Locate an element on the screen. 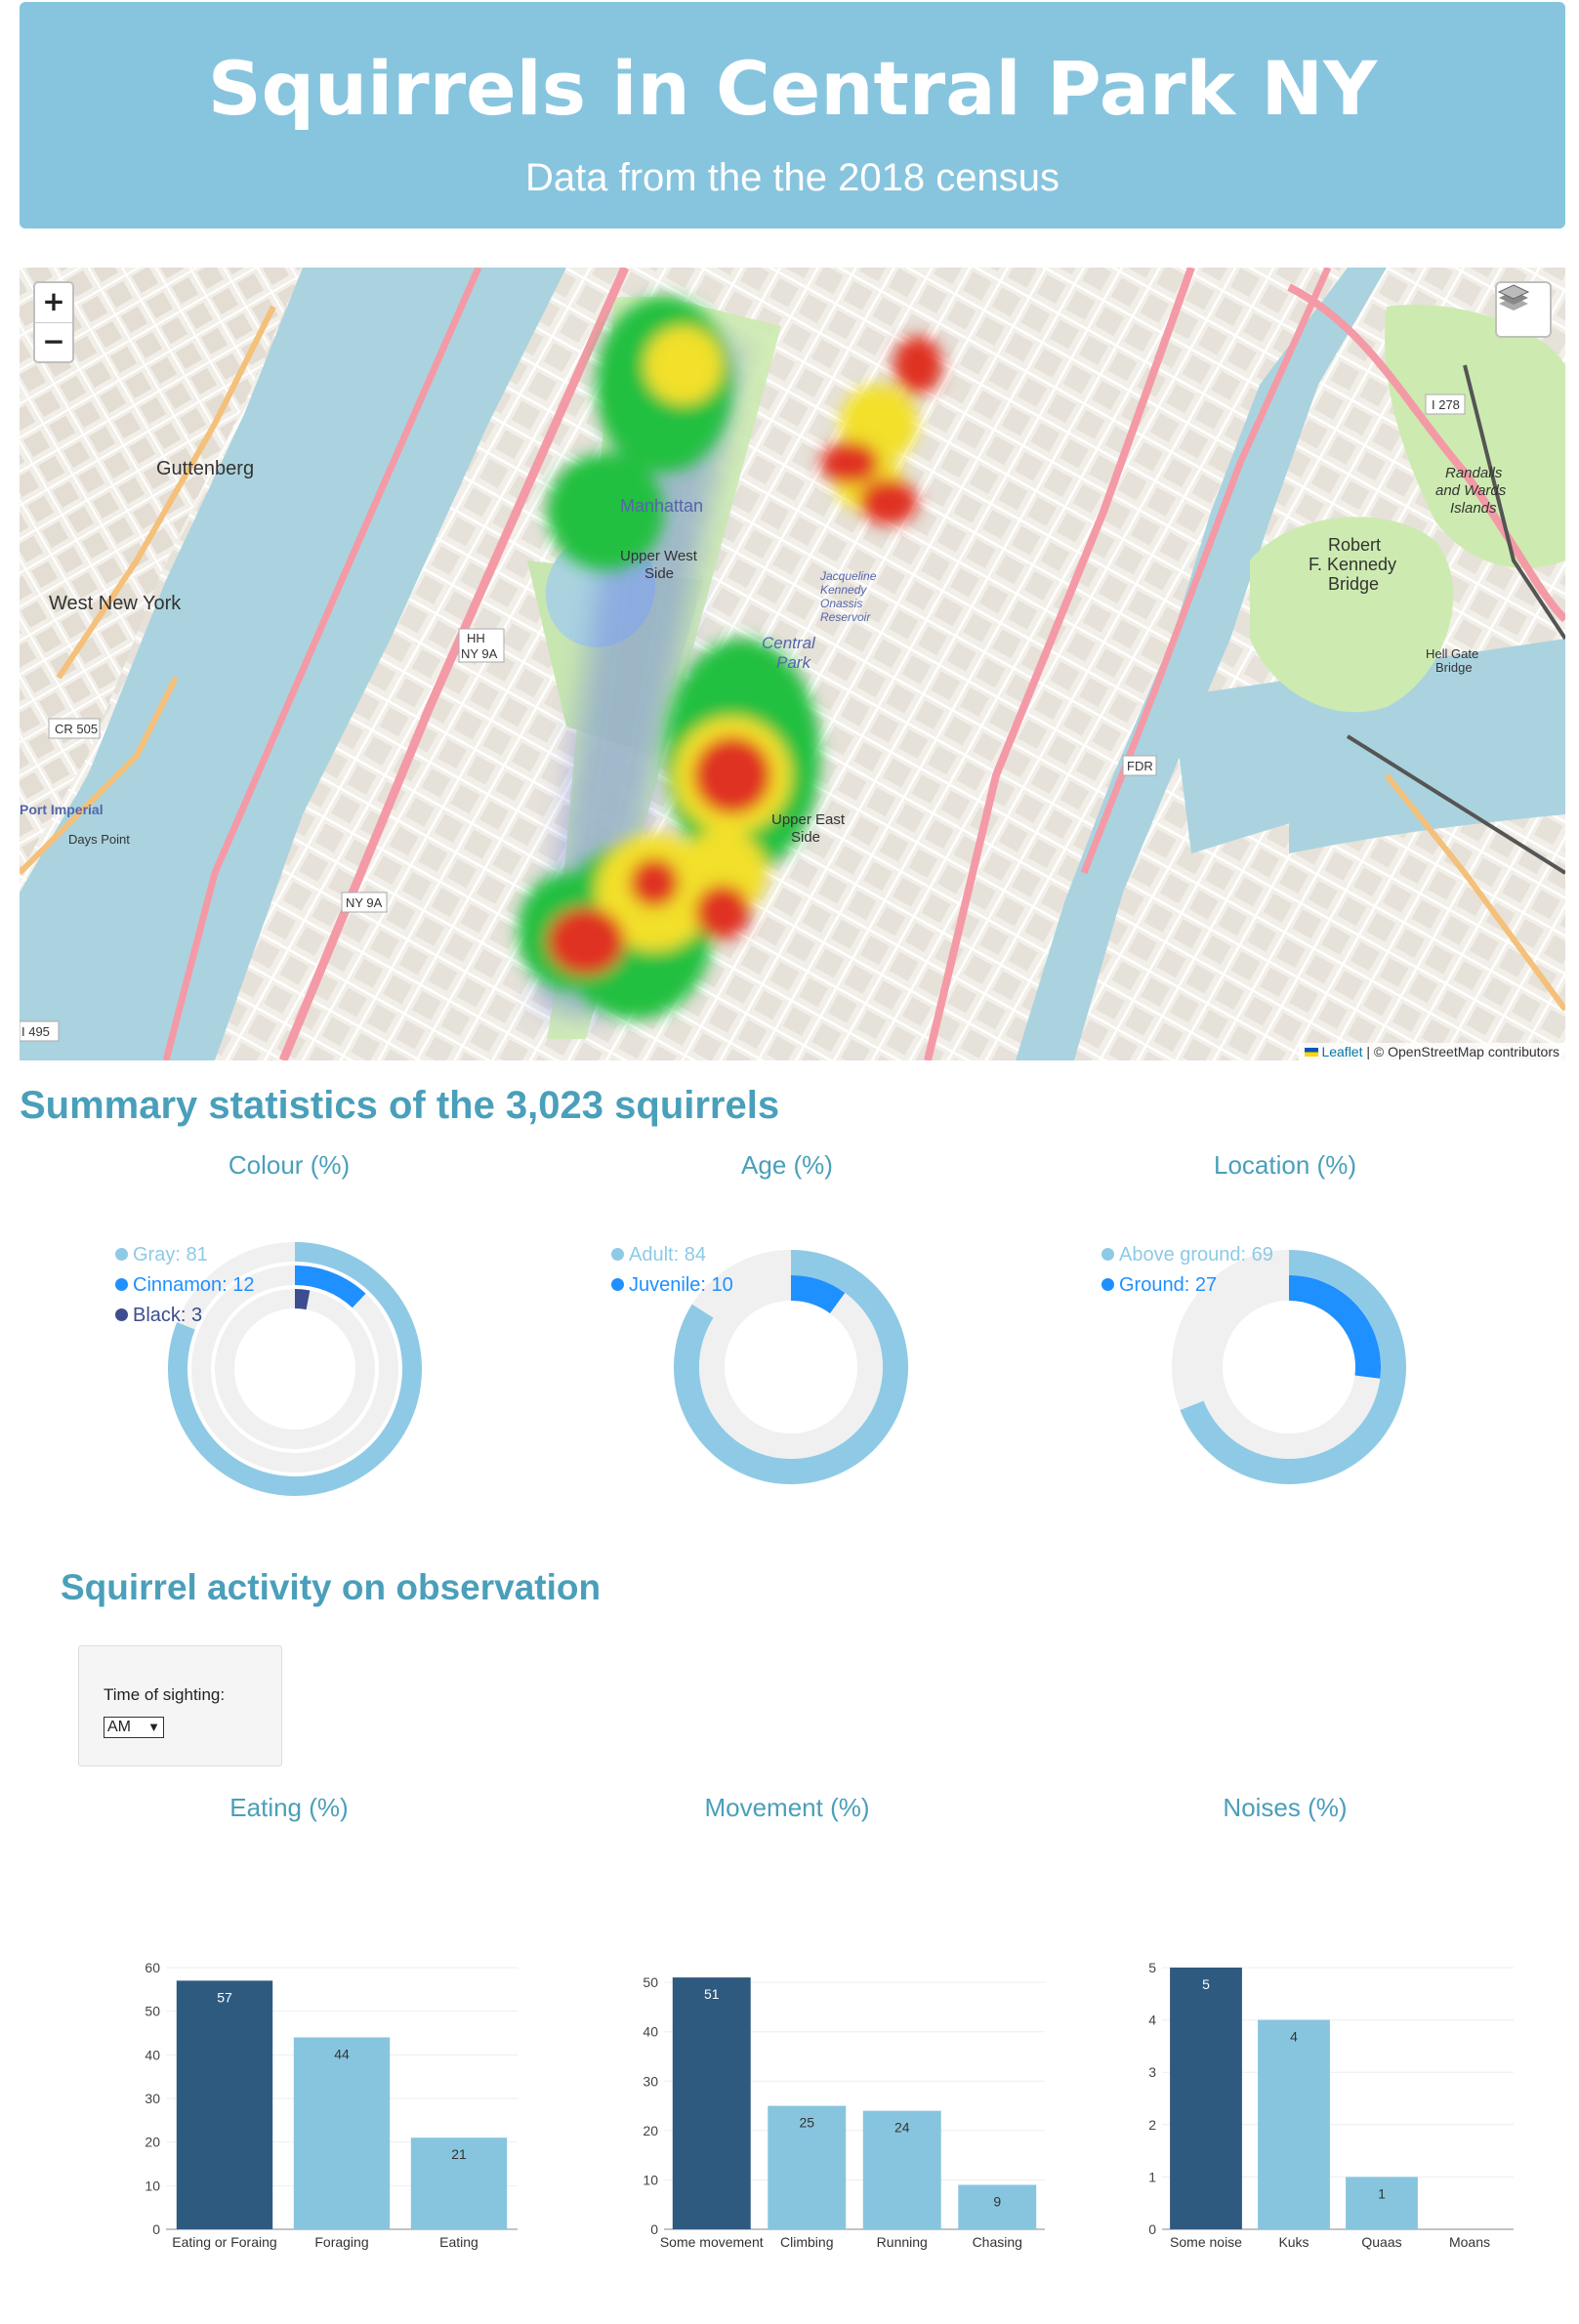 Image resolution: width=1579 pixels, height=2324 pixels. svg-text: F. Kennedy is located at coordinates (1352, 564).